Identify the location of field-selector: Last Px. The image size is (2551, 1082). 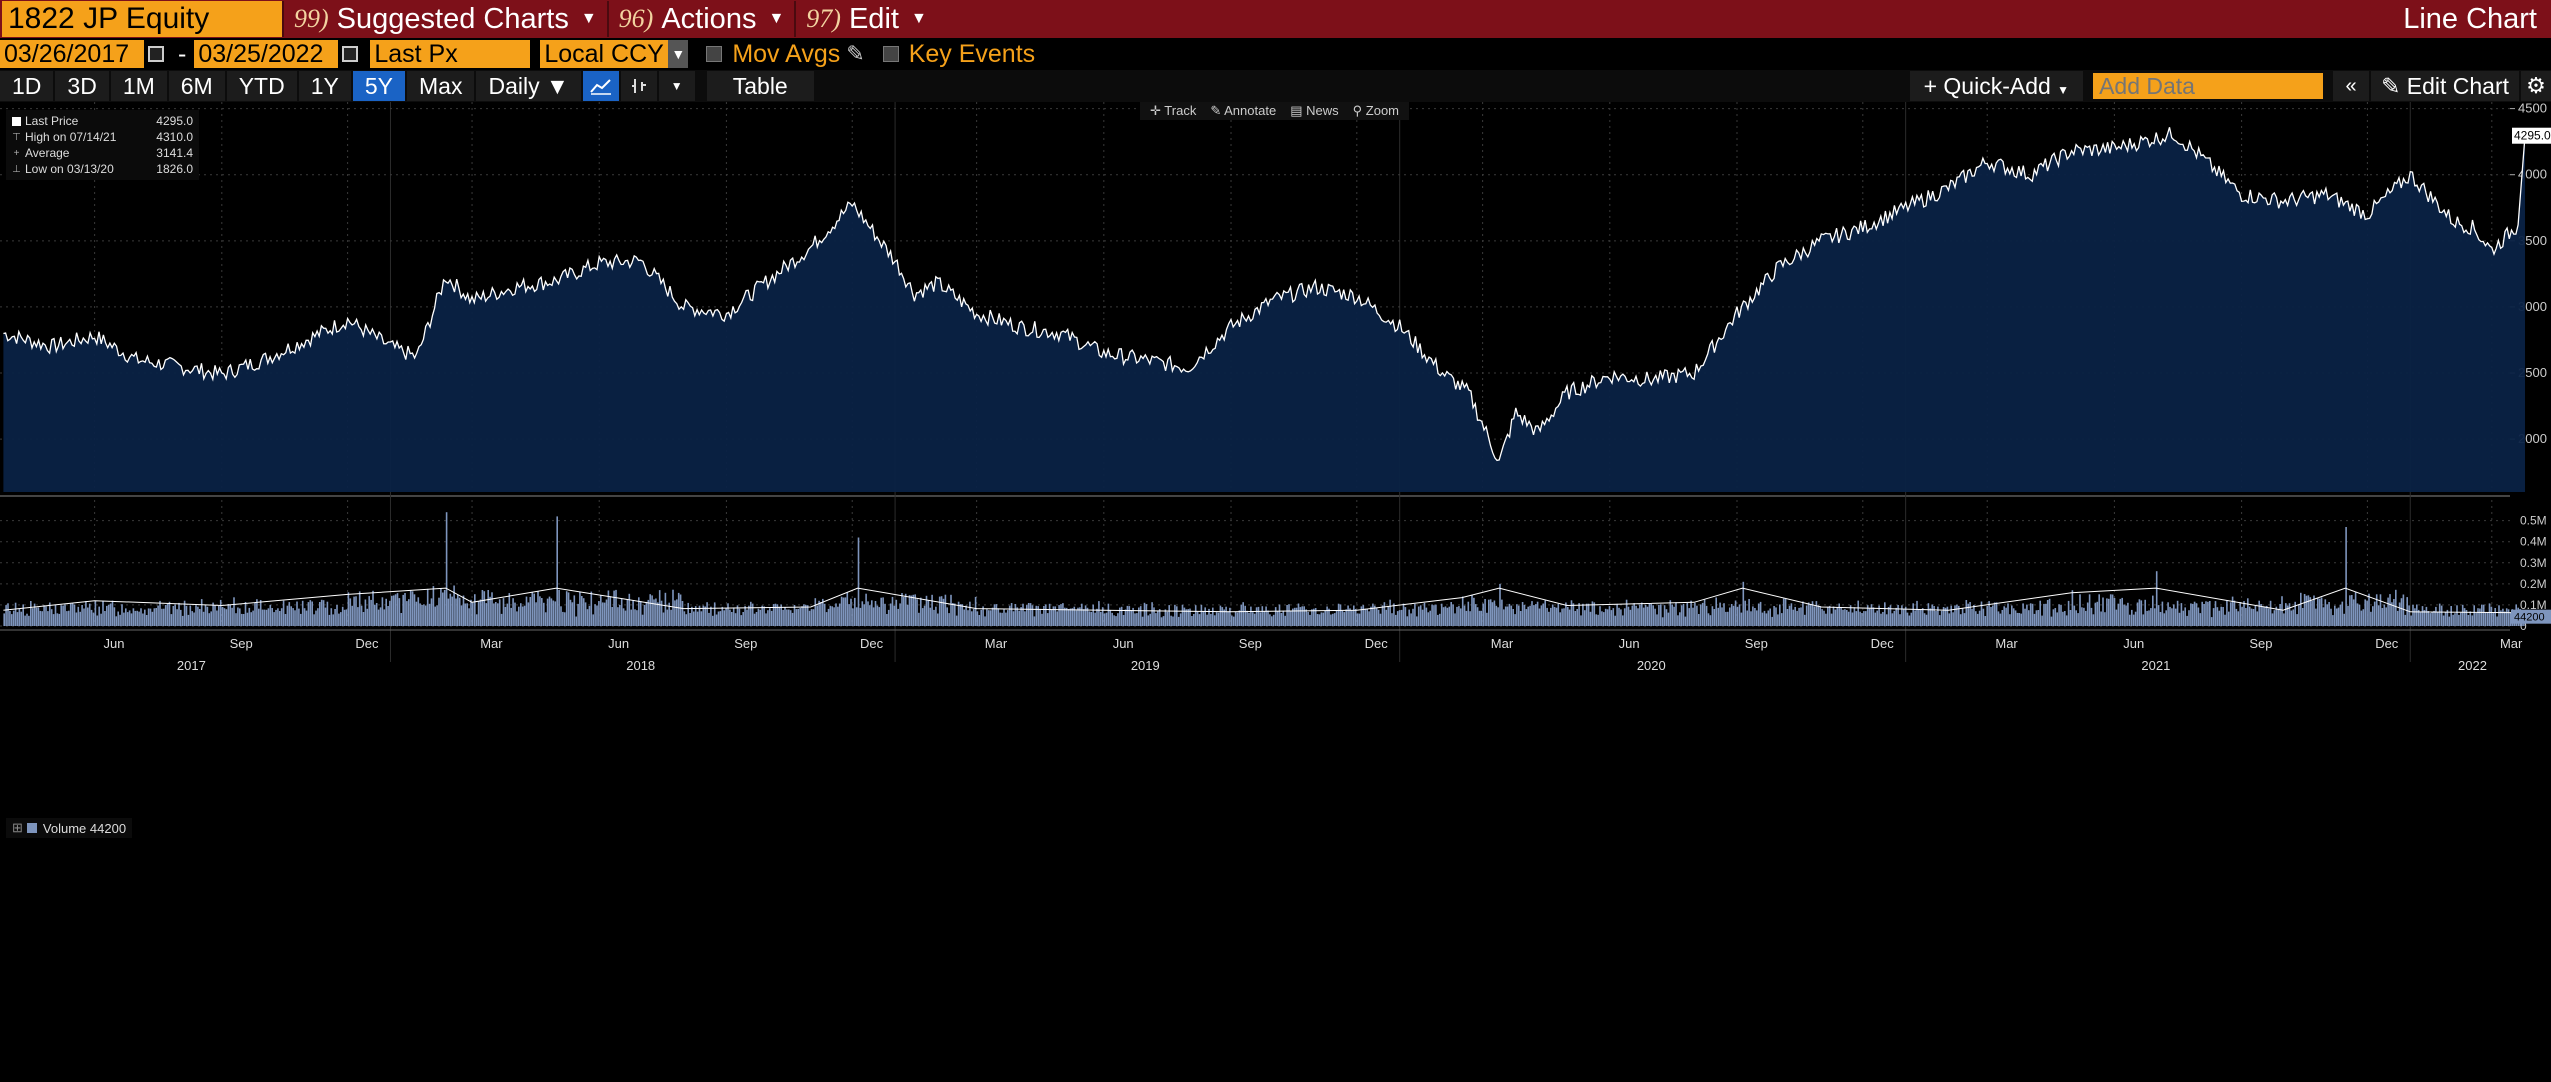
(450, 54).